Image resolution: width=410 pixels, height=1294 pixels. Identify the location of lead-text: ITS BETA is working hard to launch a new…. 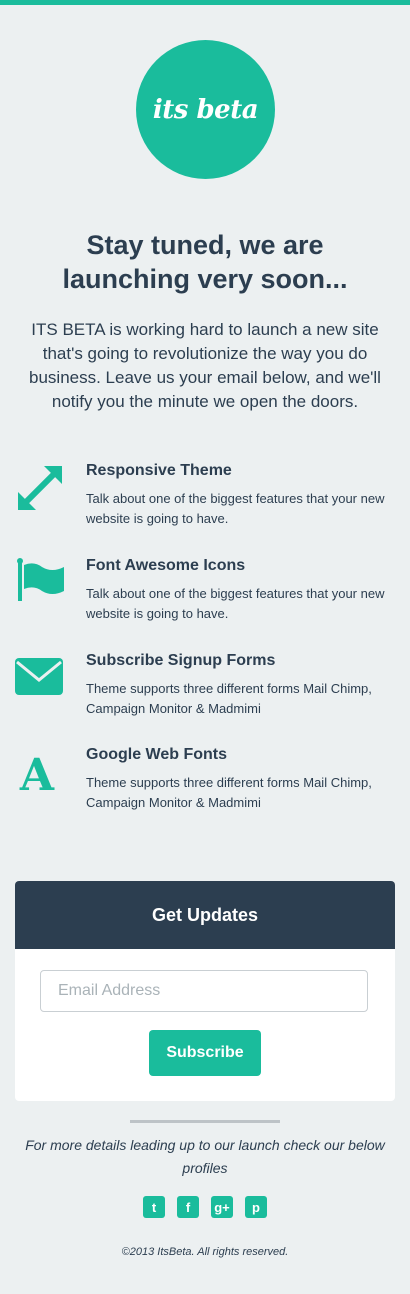
(205, 365).